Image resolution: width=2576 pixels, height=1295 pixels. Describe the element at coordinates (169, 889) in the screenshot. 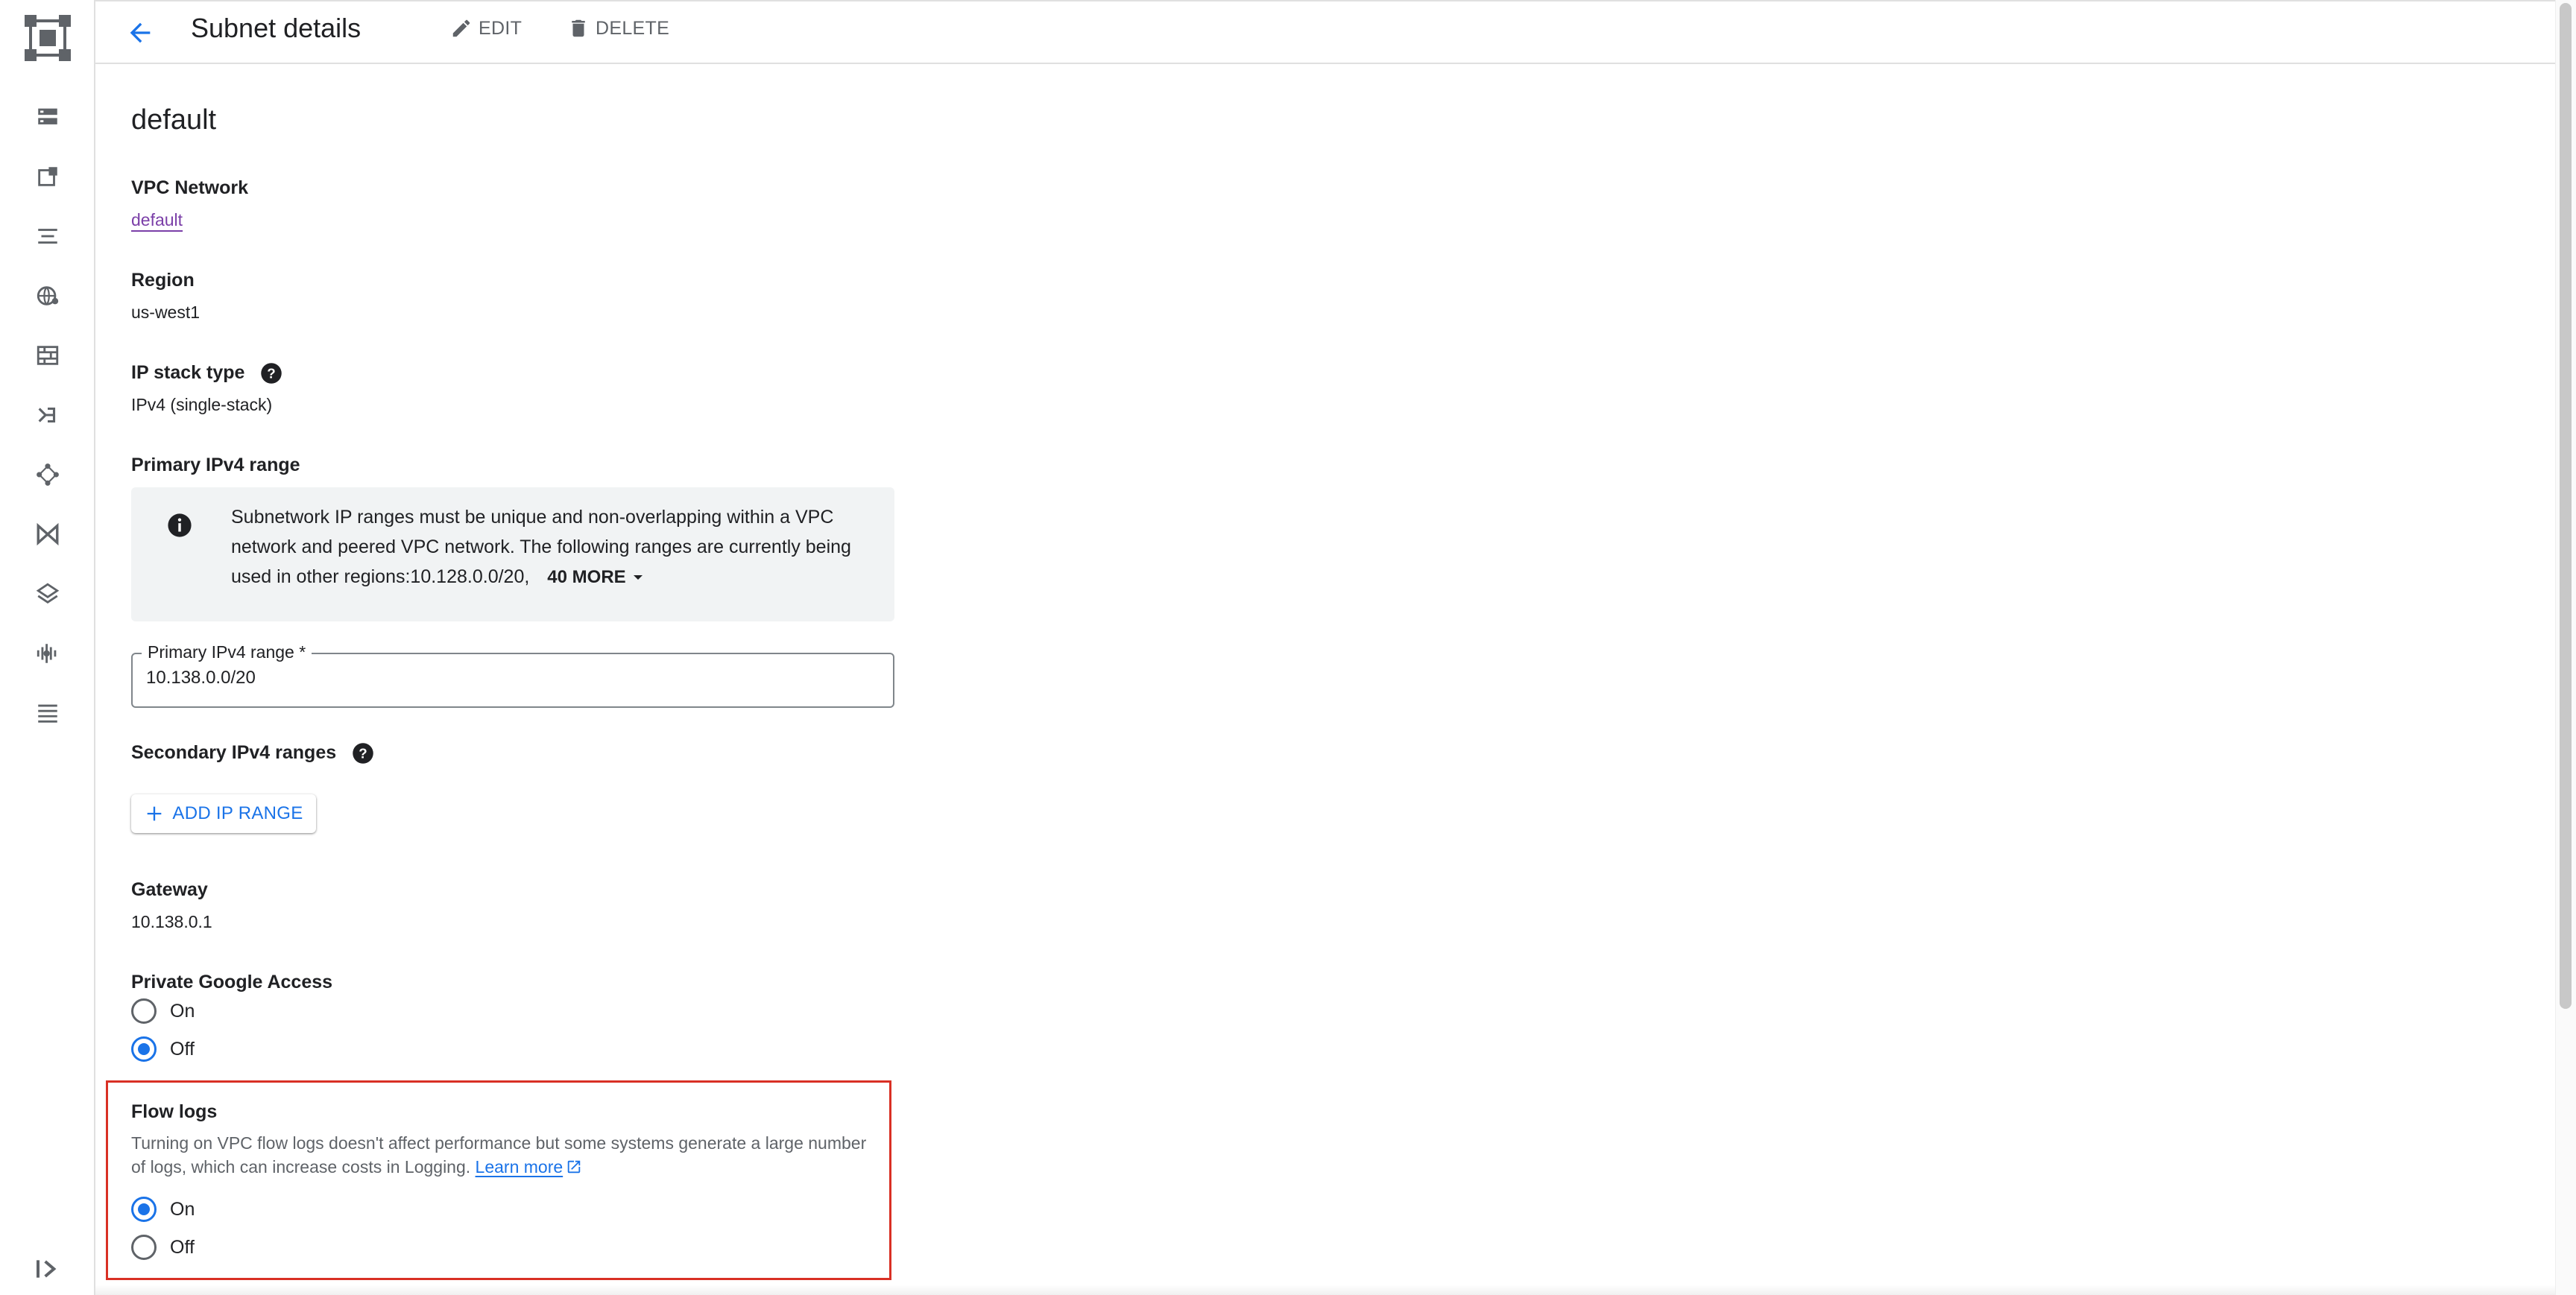

I see `gateway-label: Gateway` at that location.